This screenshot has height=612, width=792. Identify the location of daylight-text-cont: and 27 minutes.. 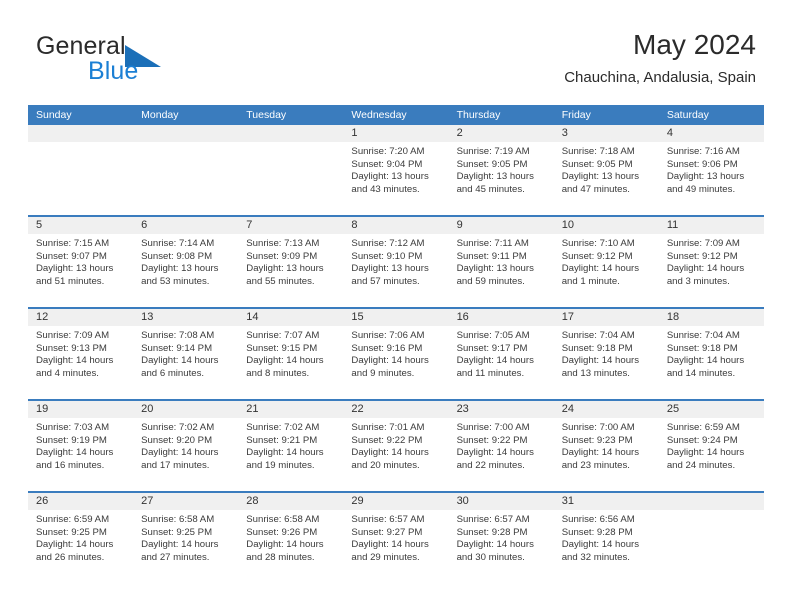
(175, 557).